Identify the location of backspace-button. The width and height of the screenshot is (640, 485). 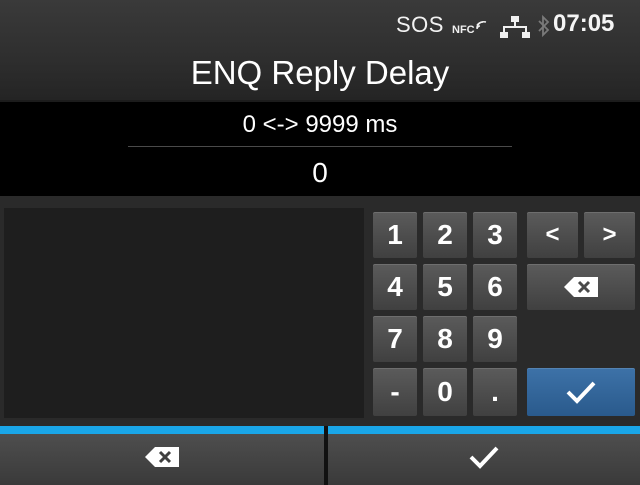
(581, 287).